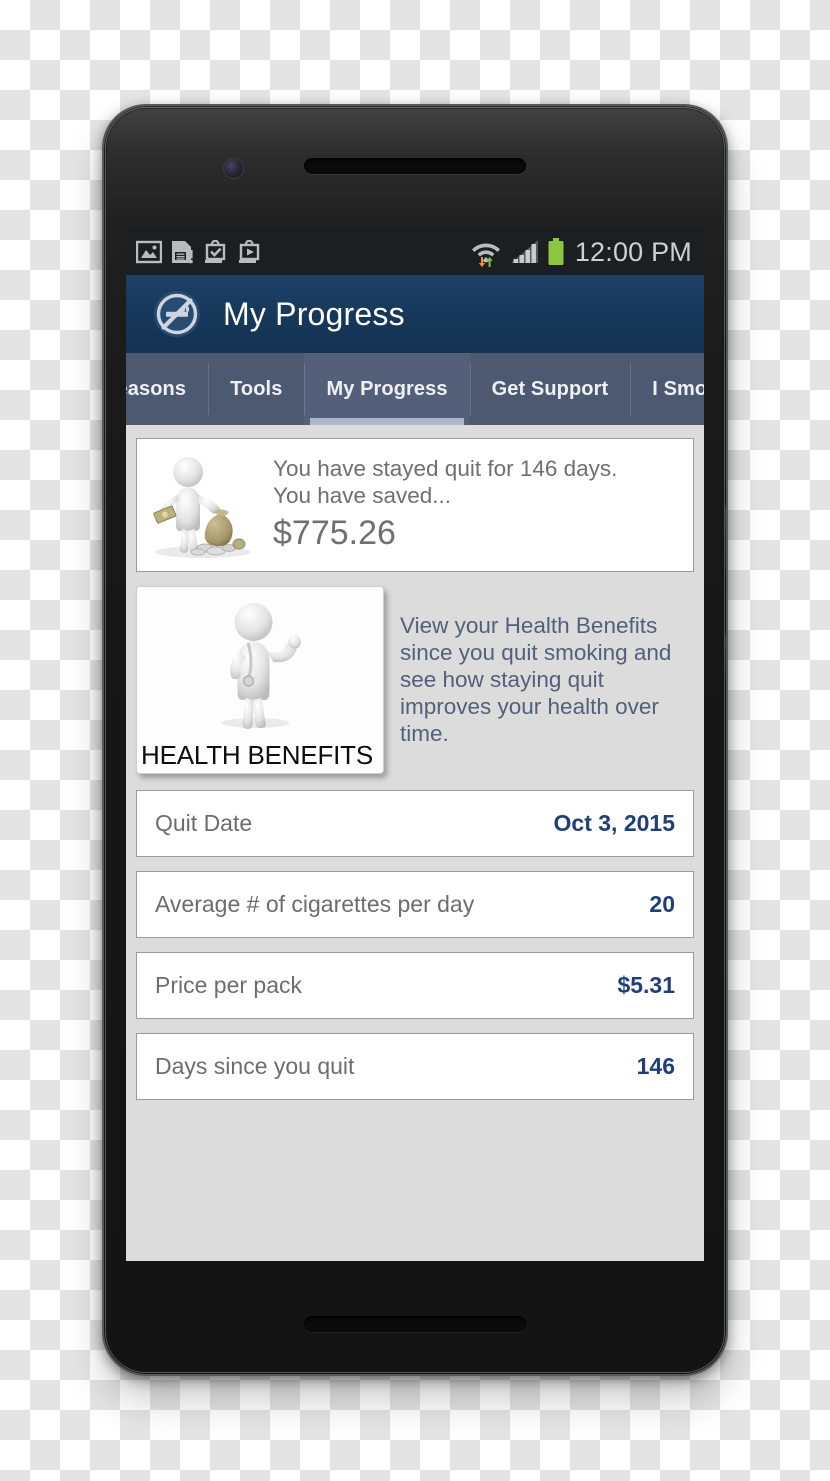 Image resolution: width=830 pixels, height=1481 pixels. Describe the element at coordinates (314, 313) in the screenshot. I see `page-title: My Progress` at that location.